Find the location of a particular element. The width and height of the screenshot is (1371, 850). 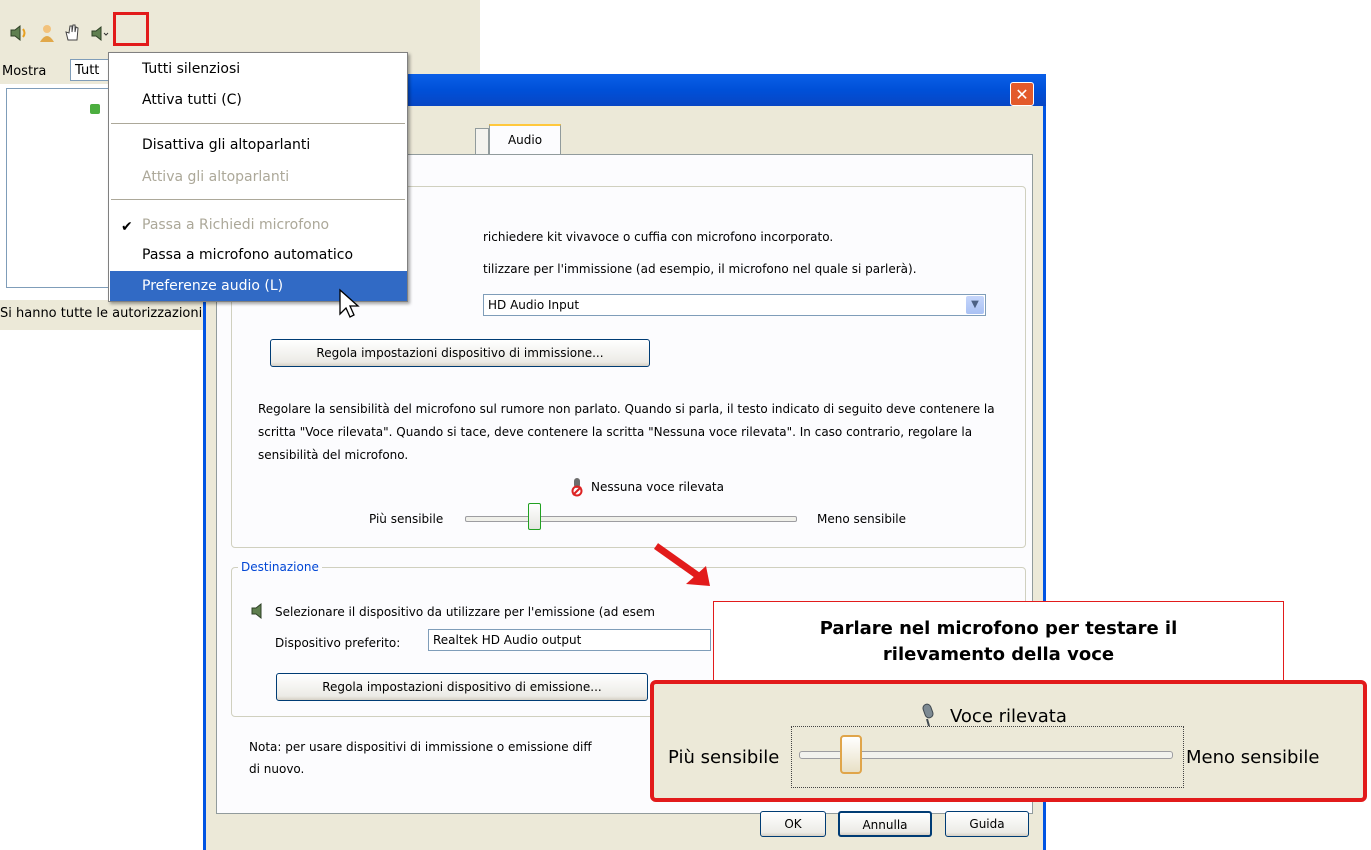

status-text: Si hanno tutte le autorizzazioni is located at coordinates (101, 313).